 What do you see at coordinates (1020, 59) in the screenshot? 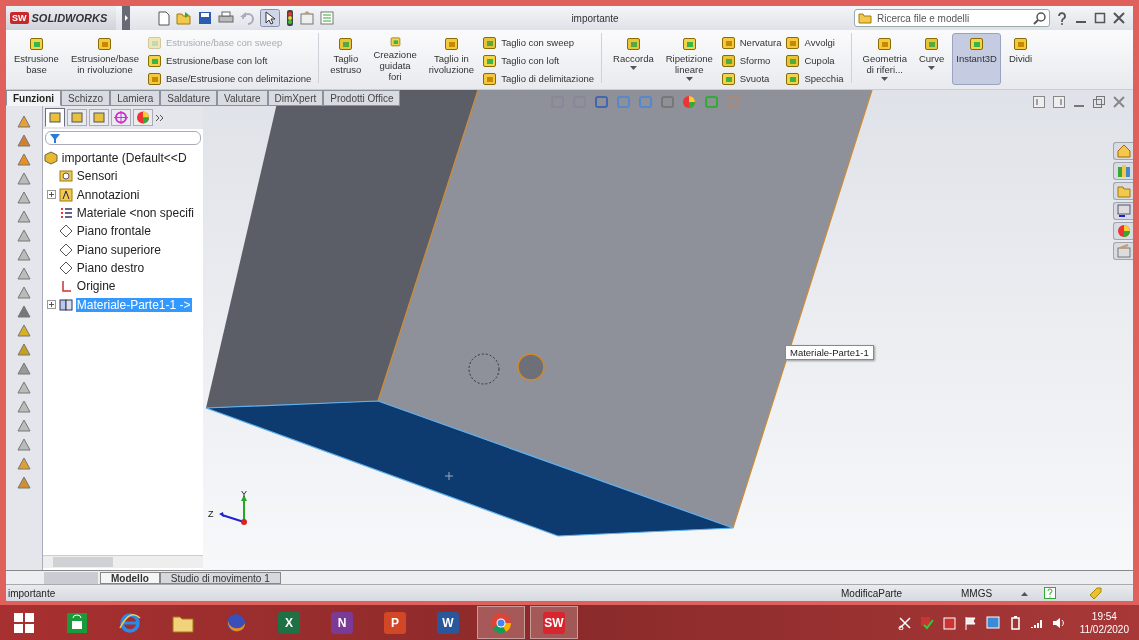
I see `ribbon-button: Dividi` at bounding box center [1020, 59].